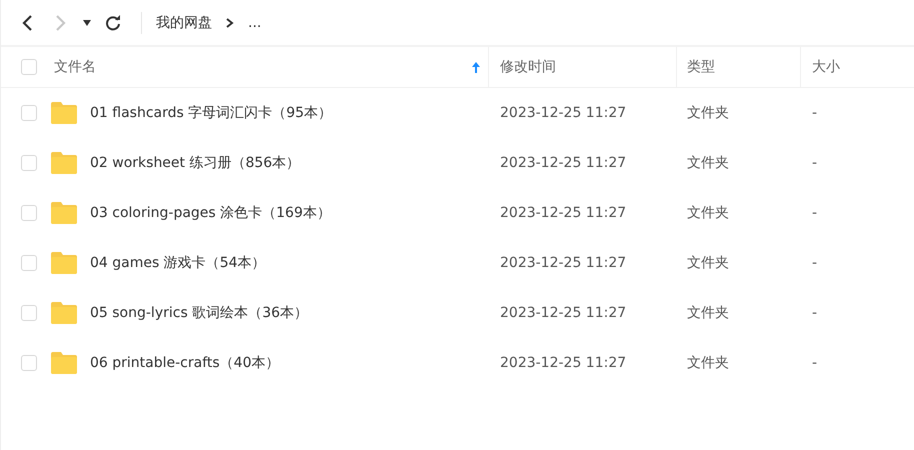 This screenshot has width=914, height=450. What do you see at coordinates (476, 67) in the screenshot?
I see `sort-arrow-icon` at bounding box center [476, 67].